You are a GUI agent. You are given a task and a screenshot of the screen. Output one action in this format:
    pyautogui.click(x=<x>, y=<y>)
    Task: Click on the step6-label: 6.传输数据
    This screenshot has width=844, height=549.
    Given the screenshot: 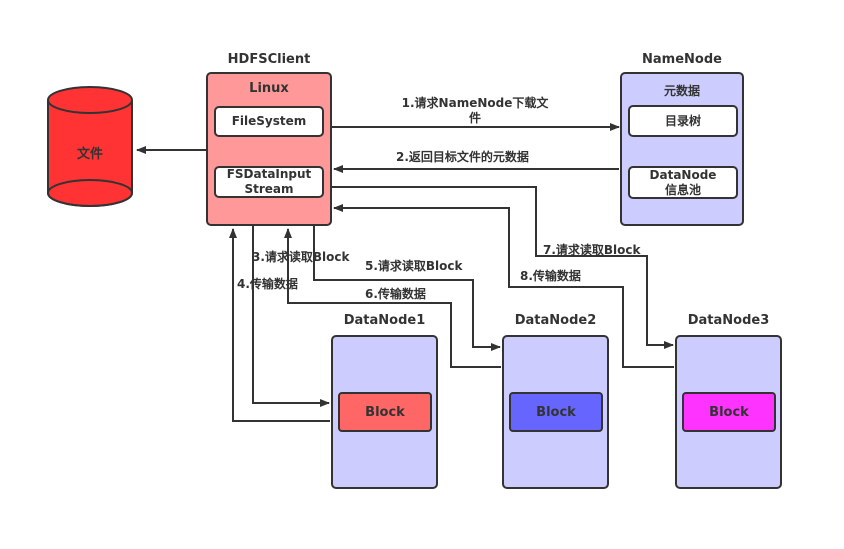 What is the action you would take?
    pyautogui.click(x=395, y=294)
    